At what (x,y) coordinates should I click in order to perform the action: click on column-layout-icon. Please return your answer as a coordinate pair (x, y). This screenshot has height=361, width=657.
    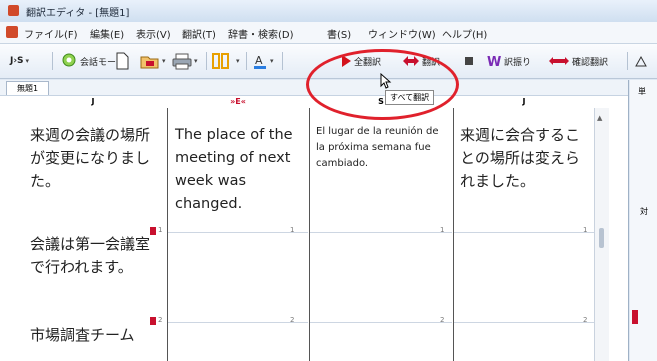
    Looking at the image, I should click on (220, 61).